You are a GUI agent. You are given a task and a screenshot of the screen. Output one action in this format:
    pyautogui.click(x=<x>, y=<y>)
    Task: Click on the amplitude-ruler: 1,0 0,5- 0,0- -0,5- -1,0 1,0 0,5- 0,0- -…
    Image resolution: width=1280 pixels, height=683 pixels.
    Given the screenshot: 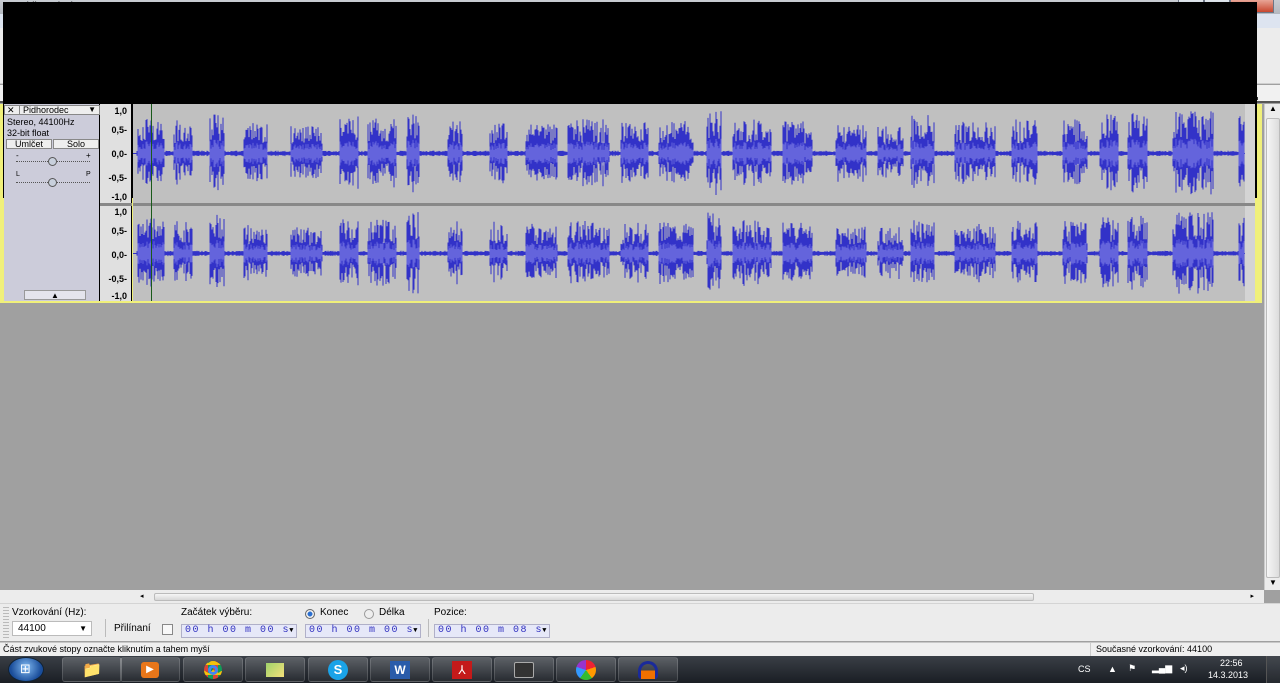 What is the action you would take?
    pyautogui.click(x=116, y=202)
    